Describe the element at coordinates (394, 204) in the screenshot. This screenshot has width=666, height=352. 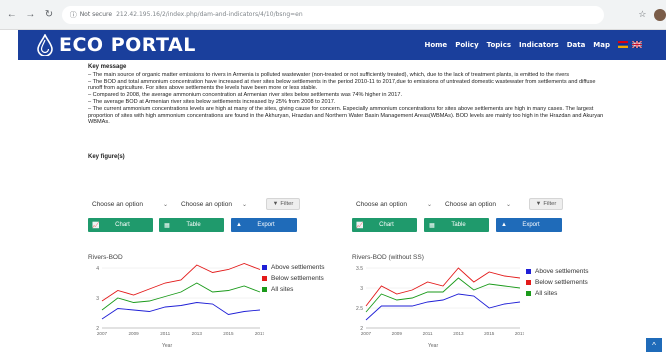
I see `option-select-3: Choose an option ⌄` at that location.